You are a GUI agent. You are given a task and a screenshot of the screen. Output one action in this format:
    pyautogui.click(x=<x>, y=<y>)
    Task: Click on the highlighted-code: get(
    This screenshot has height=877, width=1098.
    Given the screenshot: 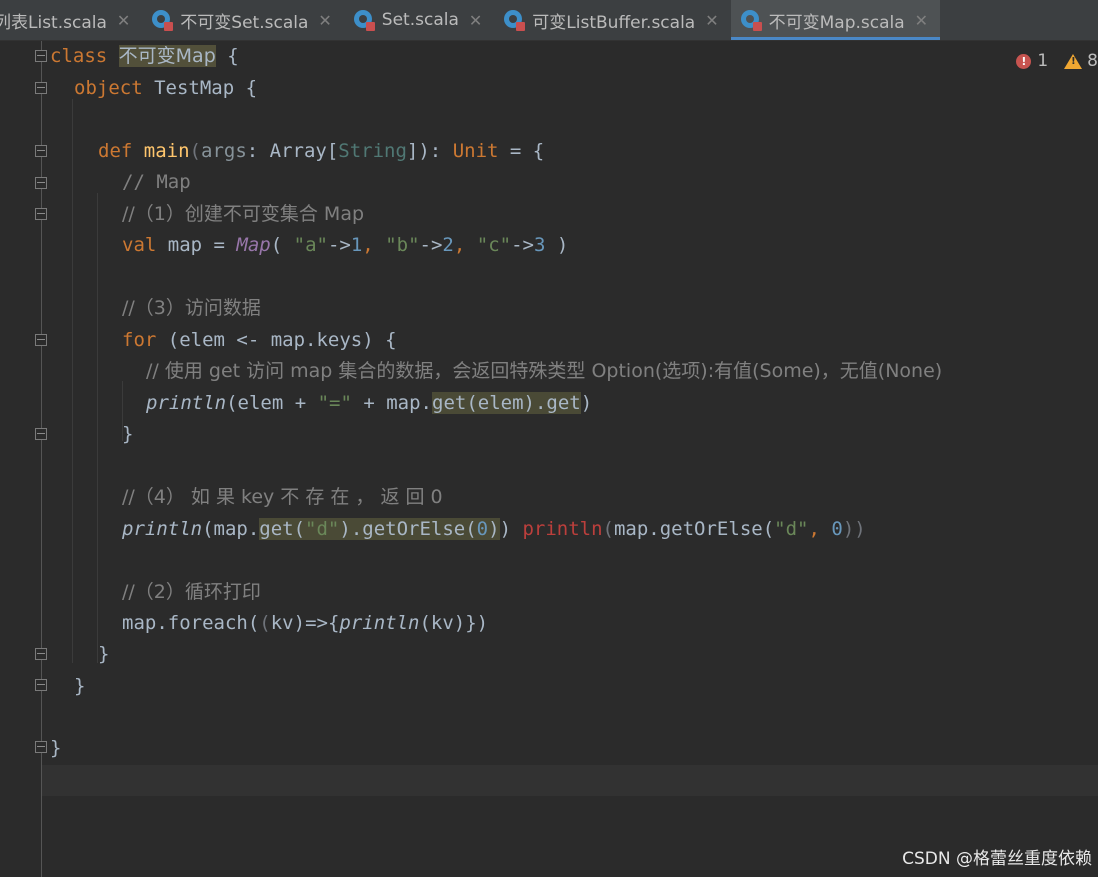 What is the action you would take?
    pyautogui.click(x=282, y=529)
    